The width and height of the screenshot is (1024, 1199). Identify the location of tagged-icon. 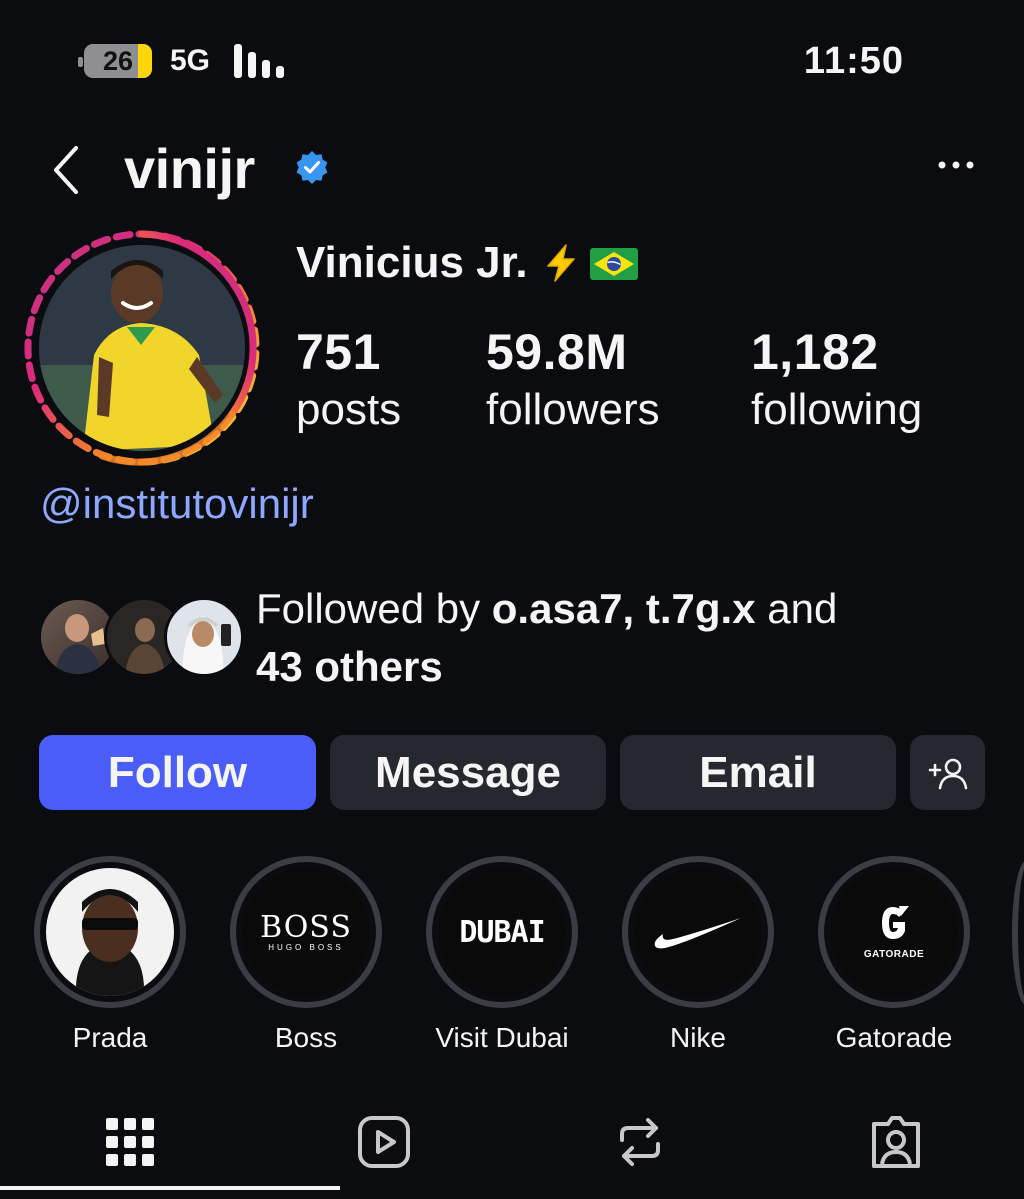
(896, 1142).